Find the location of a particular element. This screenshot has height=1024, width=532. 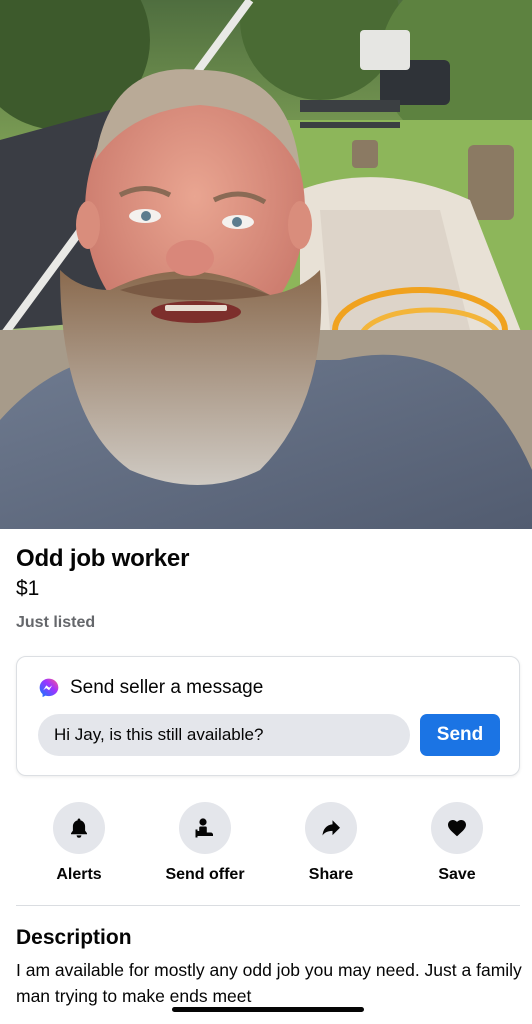

listing-price: $1 is located at coordinates (28, 588).